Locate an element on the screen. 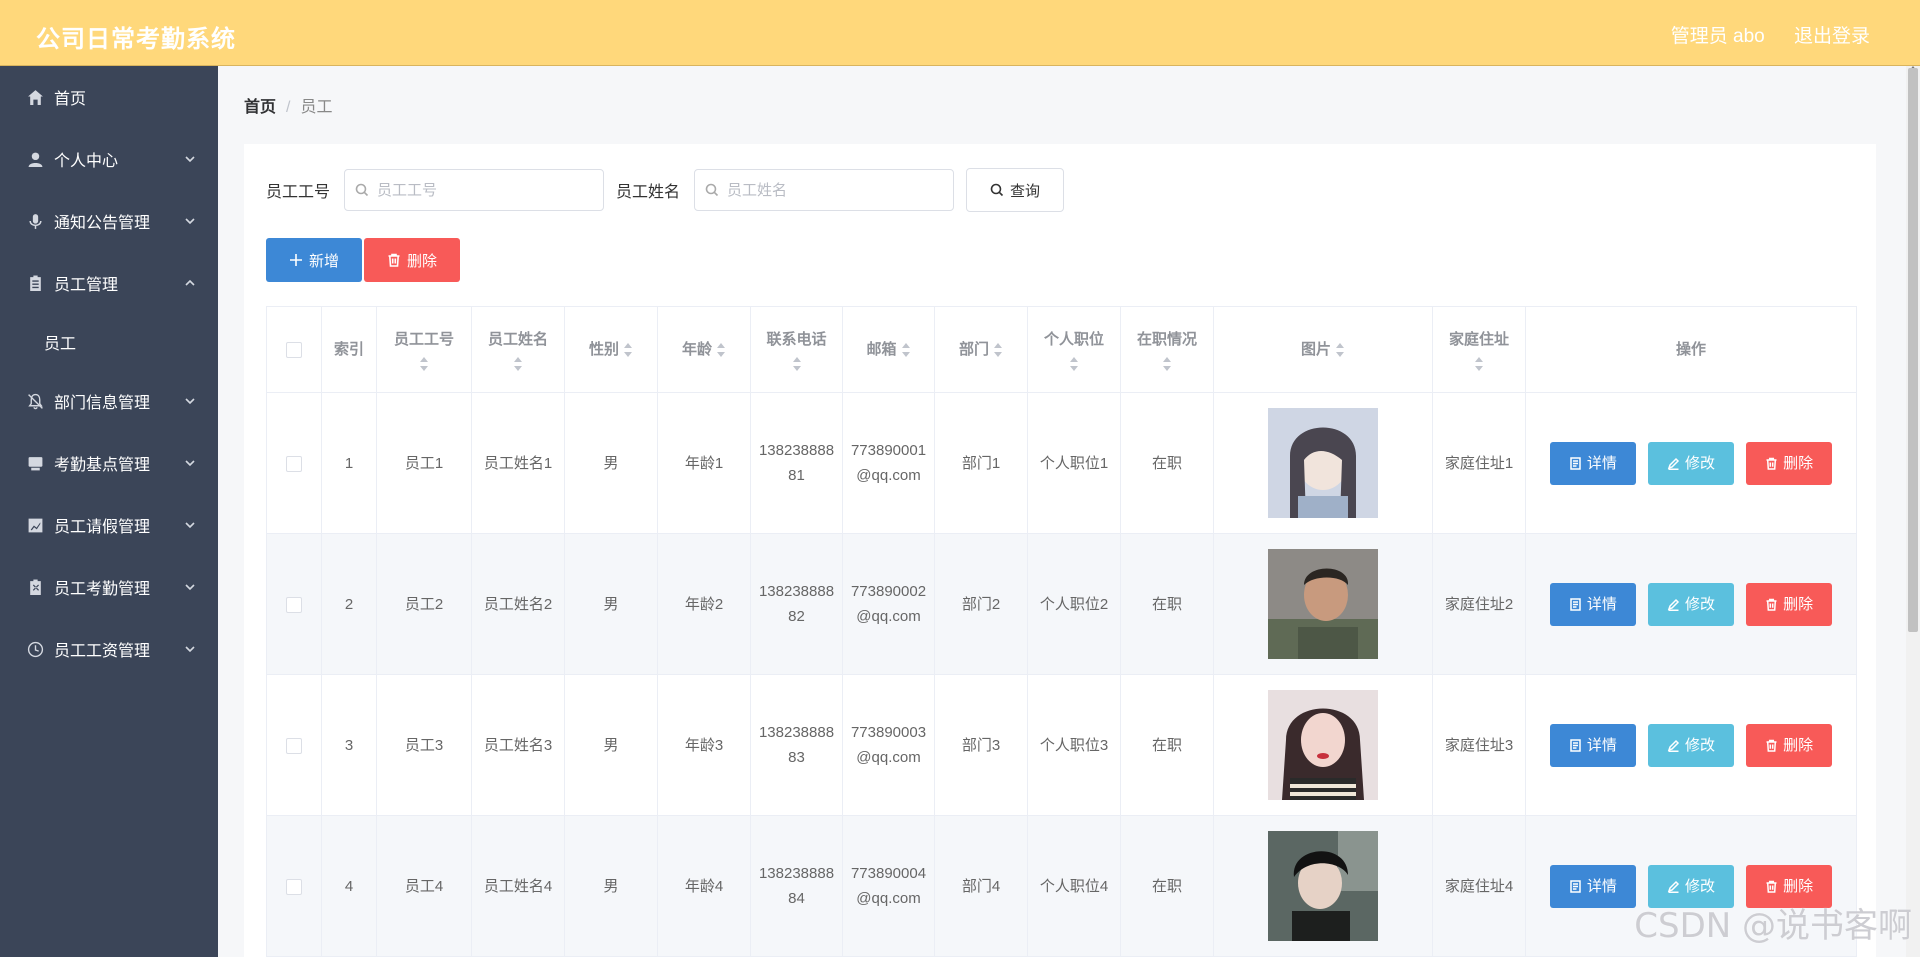 The width and height of the screenshot is (1920, 957). clock-icon is located at coordinates (35, 649).